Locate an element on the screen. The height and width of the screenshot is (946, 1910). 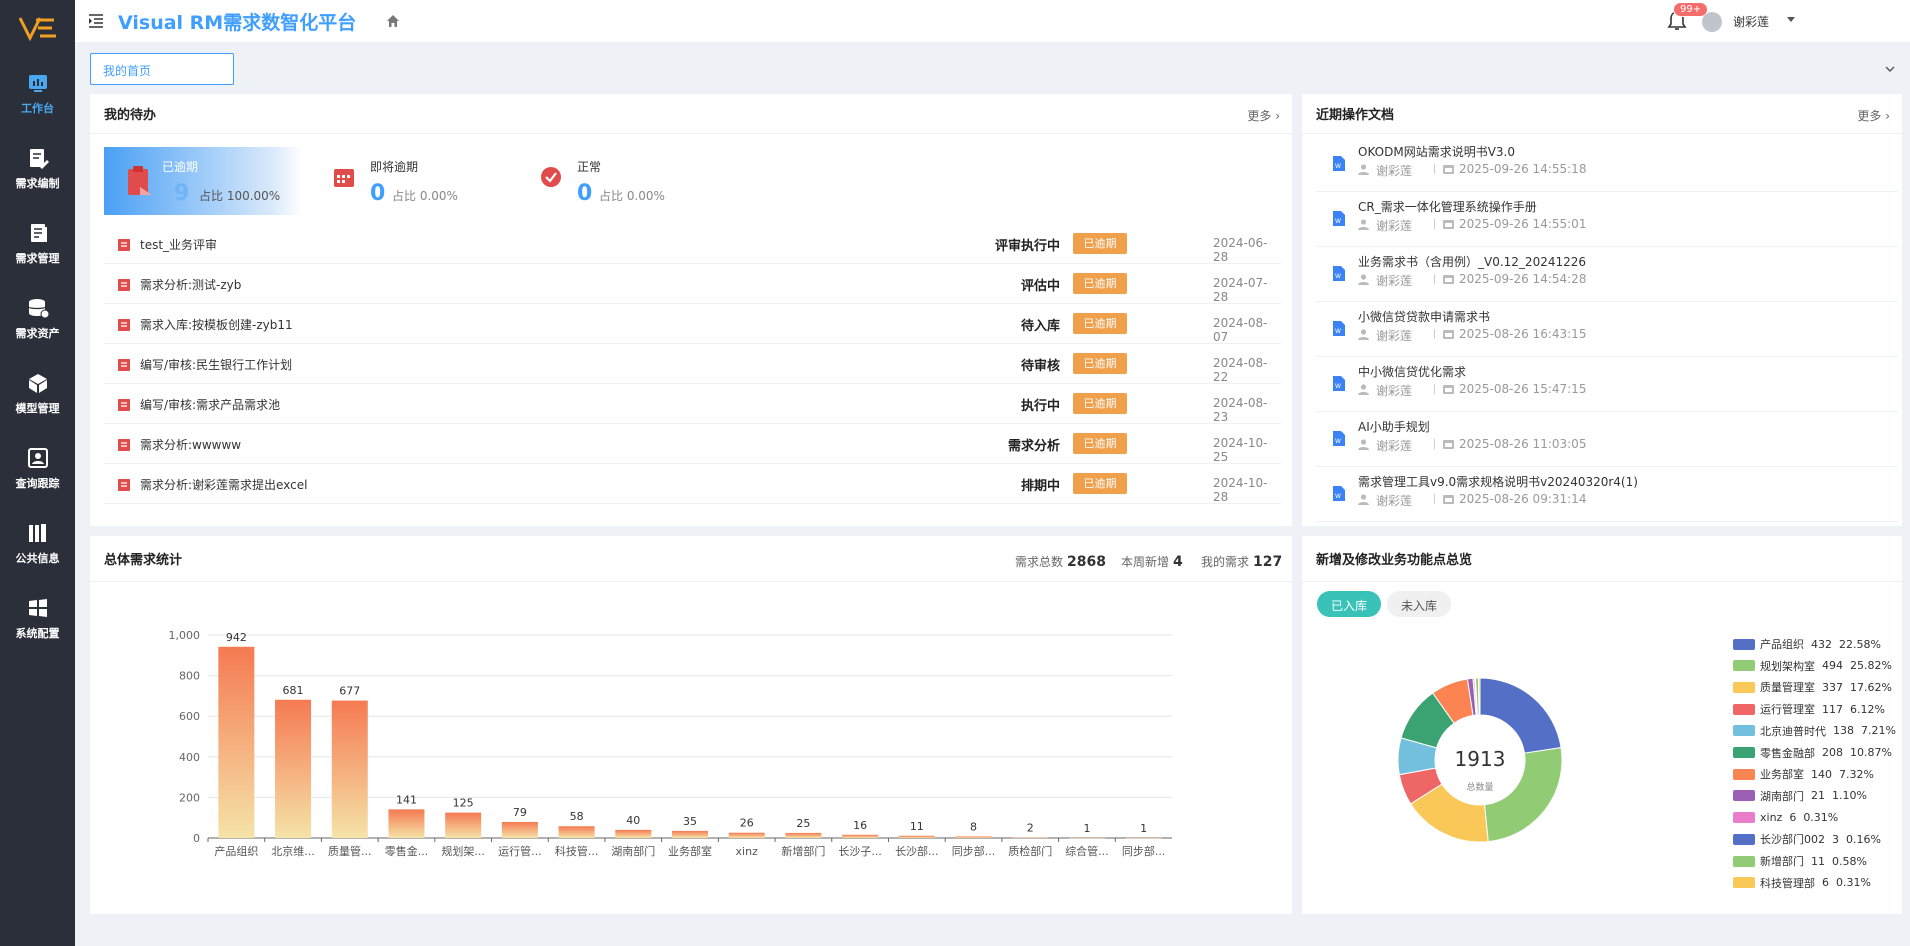
sidebar-item-label: 需求编制 is located at coordinates (37, 183).